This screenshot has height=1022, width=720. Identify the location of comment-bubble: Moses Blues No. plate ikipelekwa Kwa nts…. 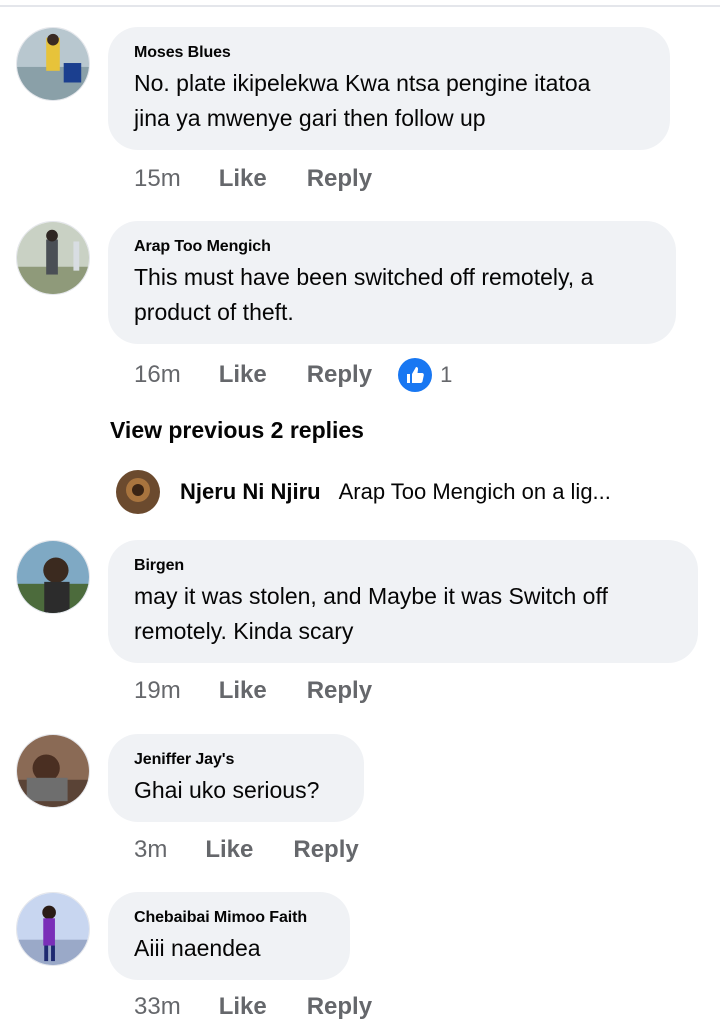
(389, 88).